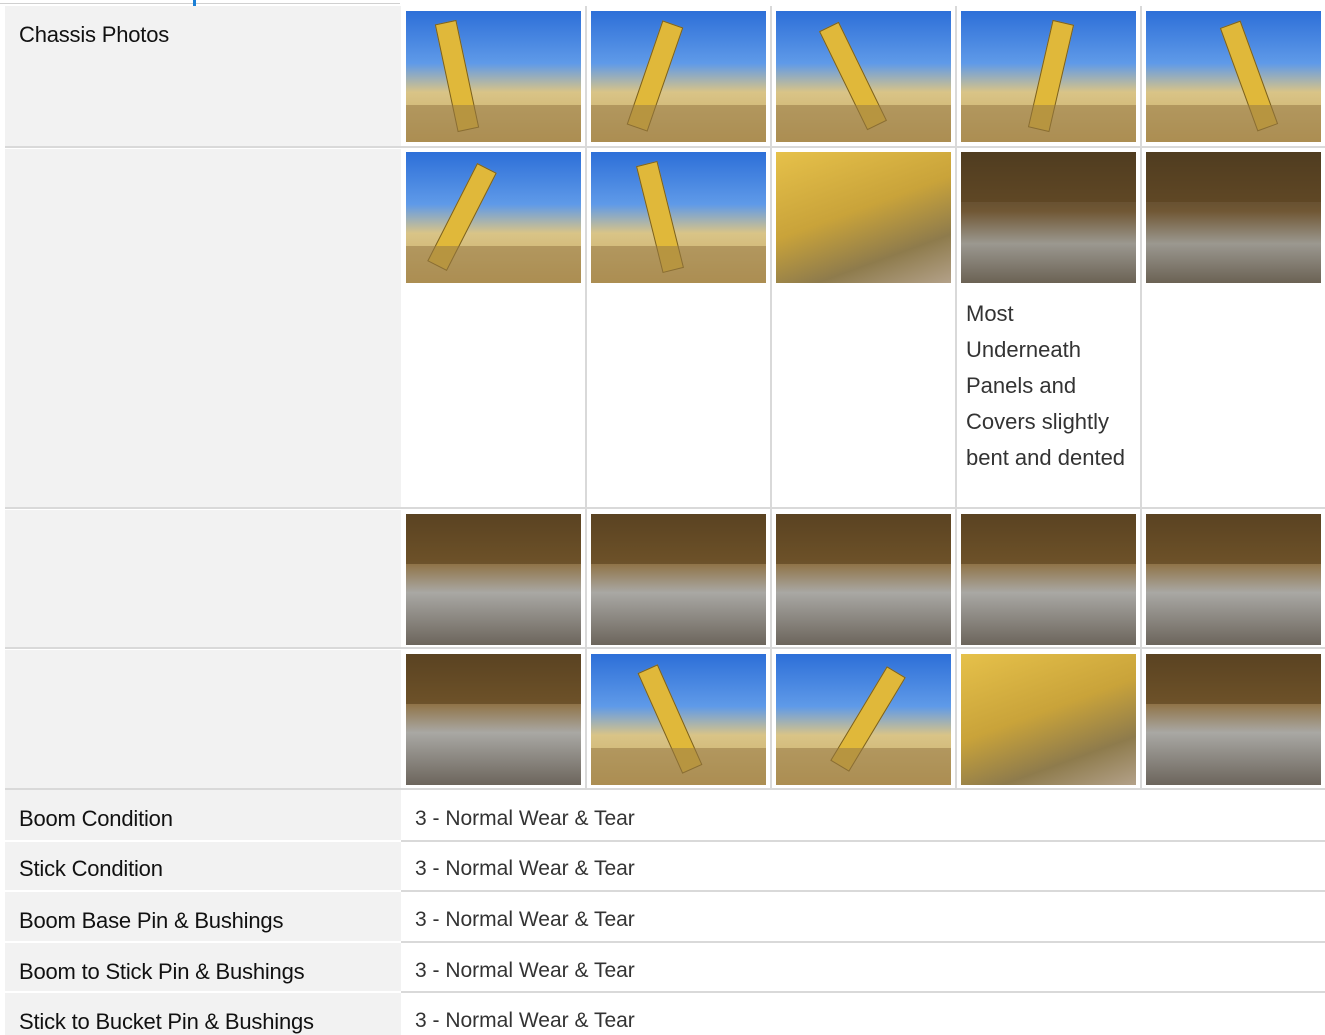 This screenshot has width=1325, height=1035. I want to click on condition-row: Boom Base Pin & Bushings, so click(203, 916).